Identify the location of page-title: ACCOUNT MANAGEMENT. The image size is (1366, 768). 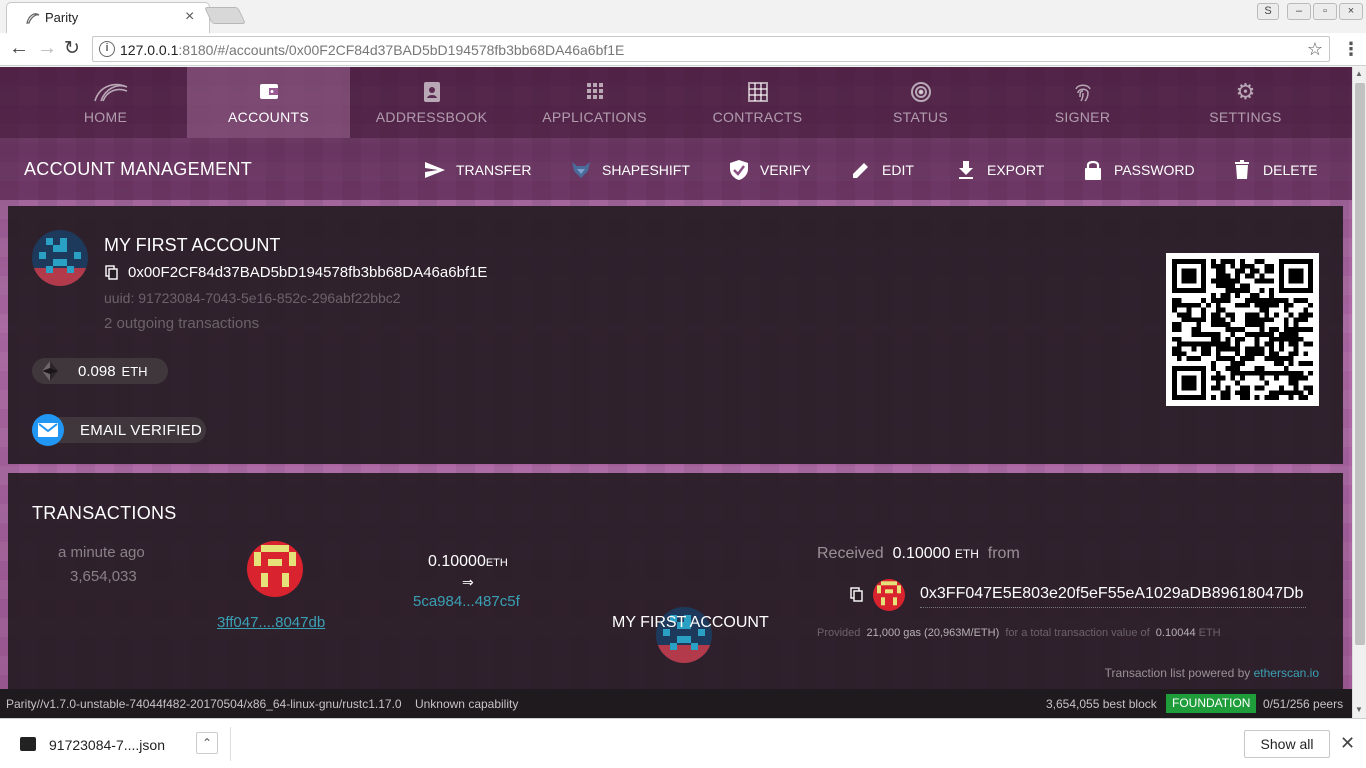
(138, 169).